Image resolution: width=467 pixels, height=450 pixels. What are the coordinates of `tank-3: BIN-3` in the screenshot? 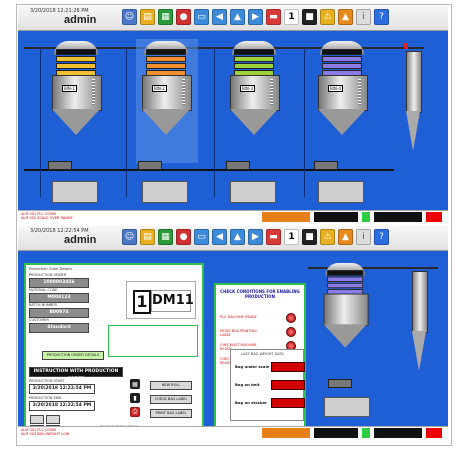 It's located at (254, 97).